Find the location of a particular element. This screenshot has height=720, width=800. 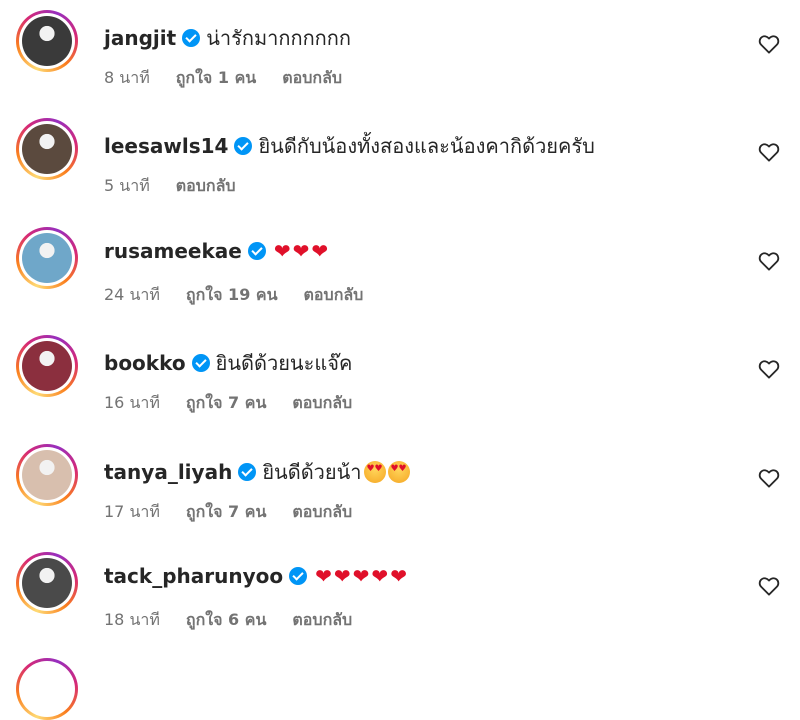

comment-time: 24 นาที is located at coordinates (132, 294).